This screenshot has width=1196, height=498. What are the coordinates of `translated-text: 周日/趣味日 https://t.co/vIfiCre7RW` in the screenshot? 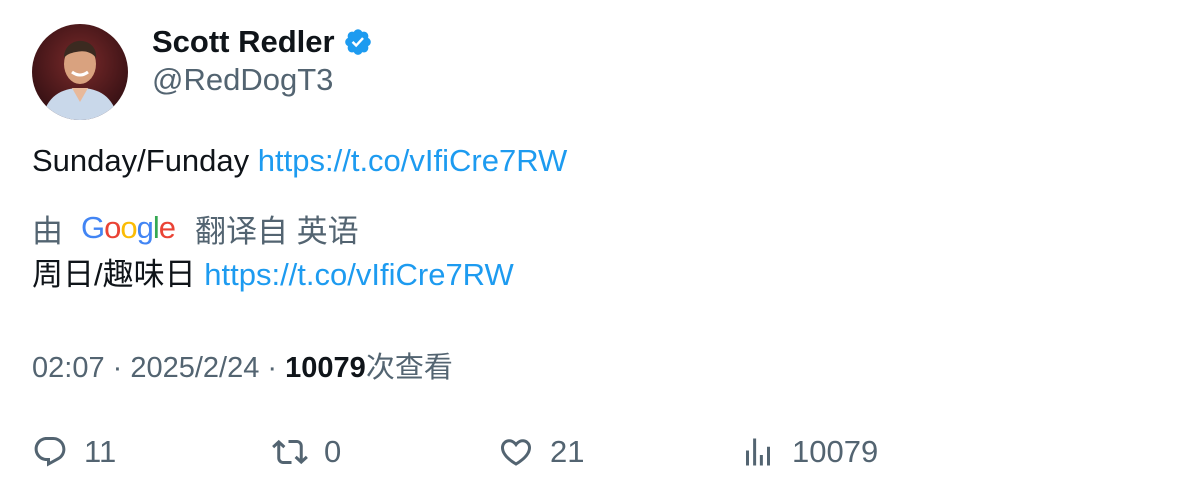 It's located at (273, 275).